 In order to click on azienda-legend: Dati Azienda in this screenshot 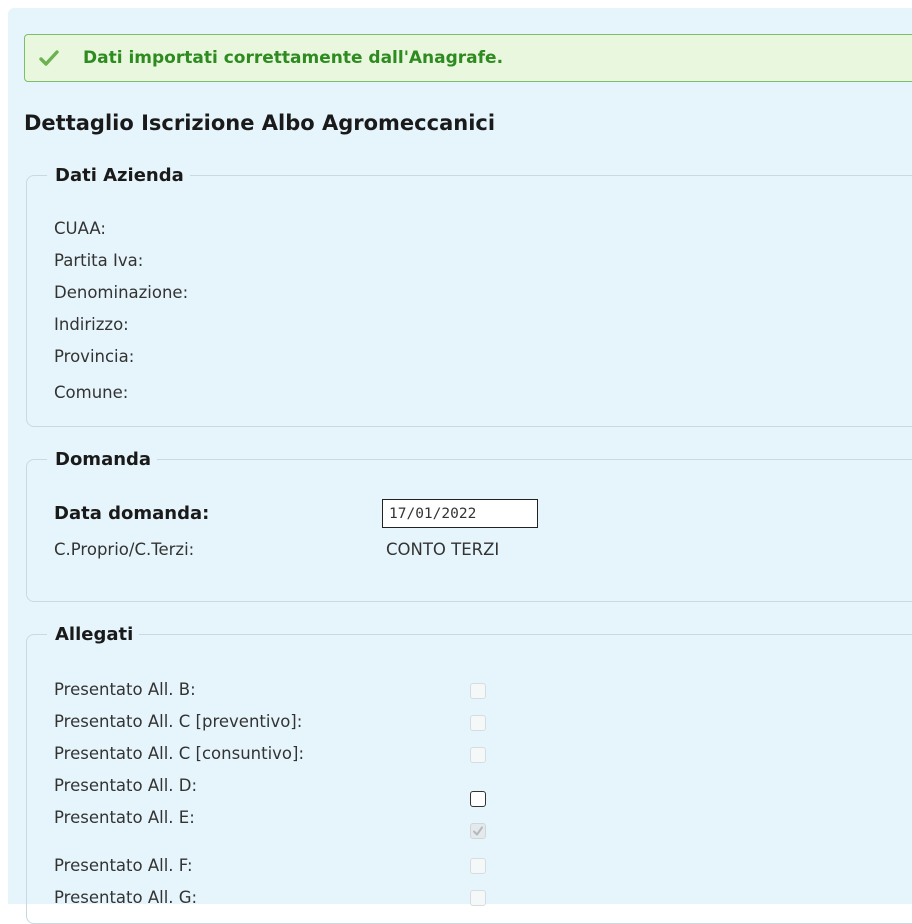, I will do `click(119, 175)`.